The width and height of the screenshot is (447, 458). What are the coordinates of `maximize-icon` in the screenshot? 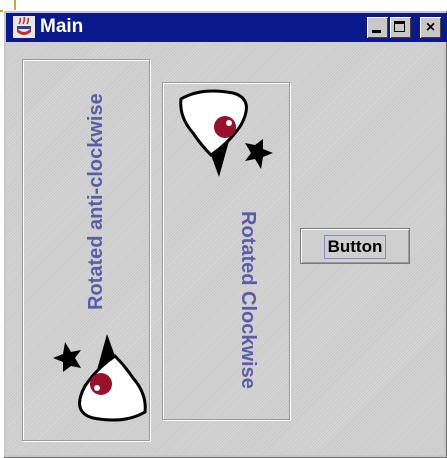 It's located at (399, 26).